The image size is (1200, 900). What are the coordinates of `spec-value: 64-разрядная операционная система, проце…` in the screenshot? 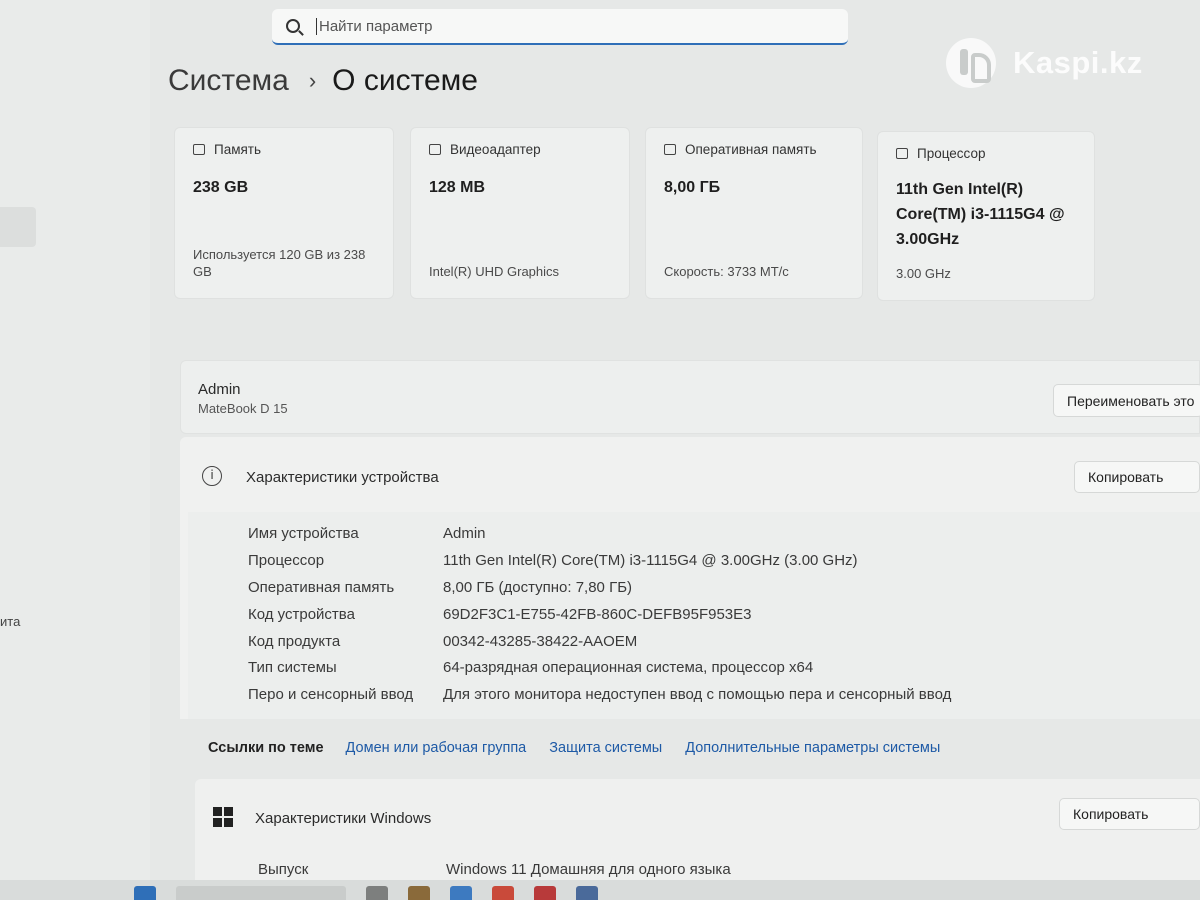 It's located at (628, 667).